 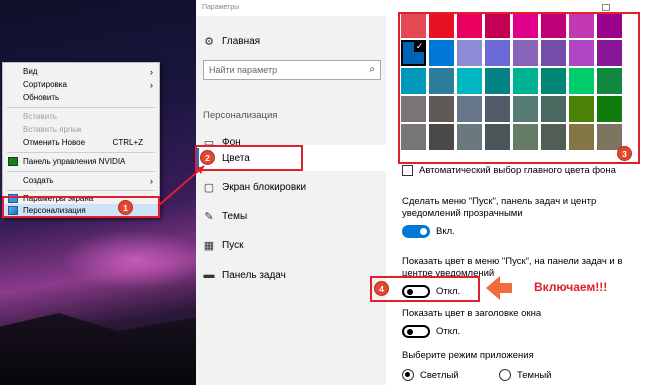 What do you see at coordinates (472, 313) in the screenshot?
I see `titlebar-color-label: Показать цвет в заголовке окна` at bounding box center [472, 313].